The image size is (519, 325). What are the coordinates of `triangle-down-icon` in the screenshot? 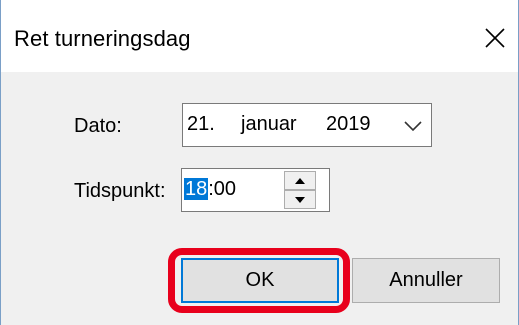 It's located at (300, 199).